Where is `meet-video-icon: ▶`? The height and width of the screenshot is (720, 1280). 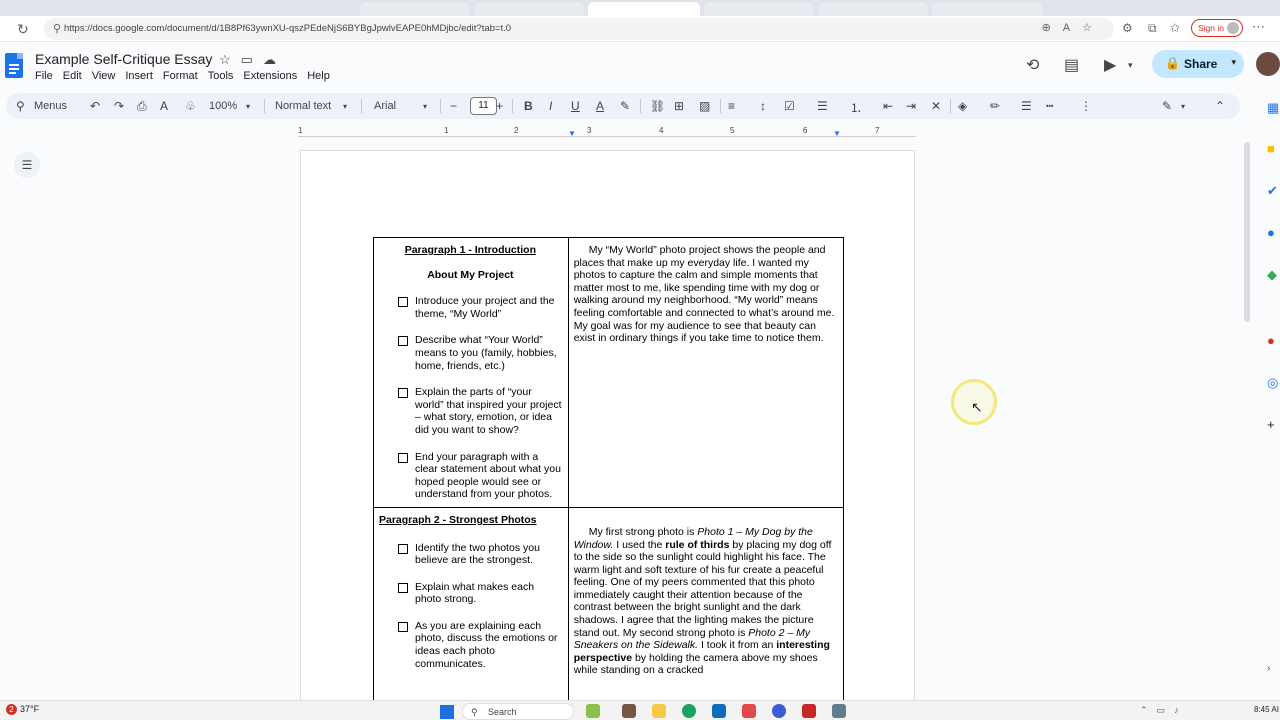 meet-video-icon: ▶ is located at coordinates (1110, 65).